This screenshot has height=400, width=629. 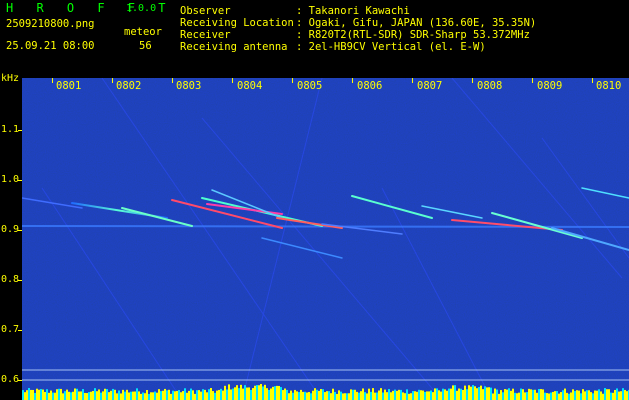 I want to click on x-tick-label: 0807, so click(x=430, y=86).